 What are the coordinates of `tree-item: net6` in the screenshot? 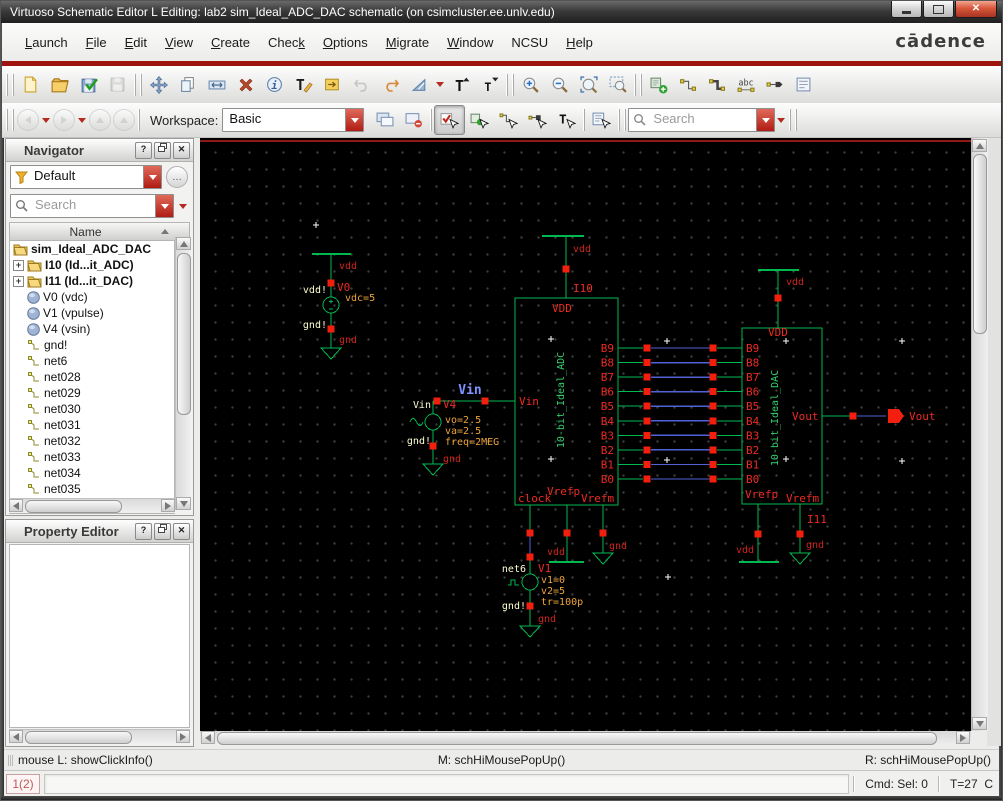 It's located at (92, 361).